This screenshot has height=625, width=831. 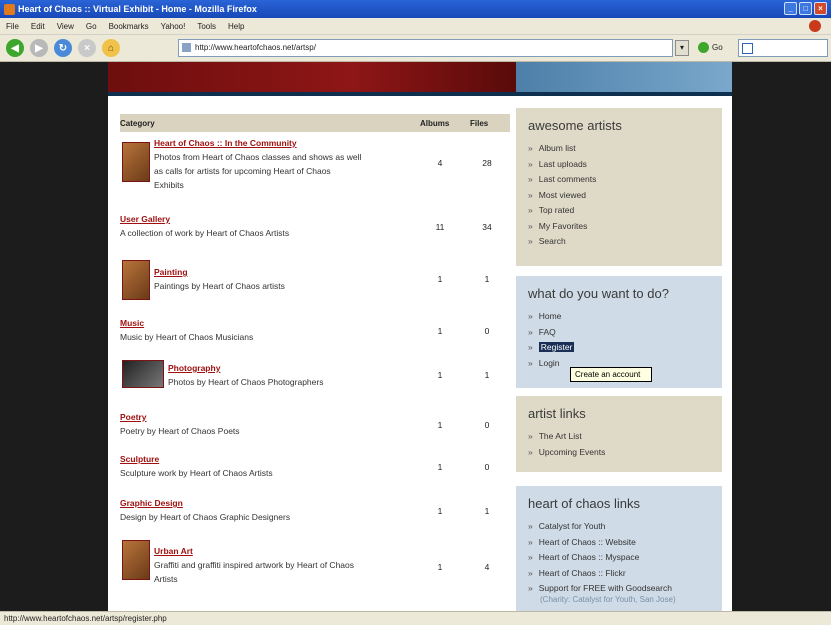 I want to click on menu-edit: Edit, so click(x=38, y=26).